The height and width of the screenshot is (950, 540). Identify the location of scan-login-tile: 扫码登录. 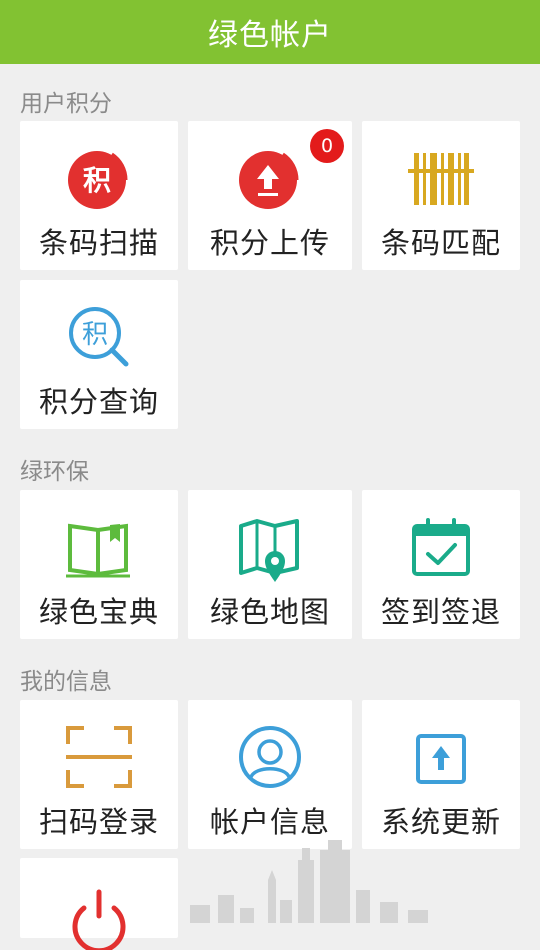
(99, 774).